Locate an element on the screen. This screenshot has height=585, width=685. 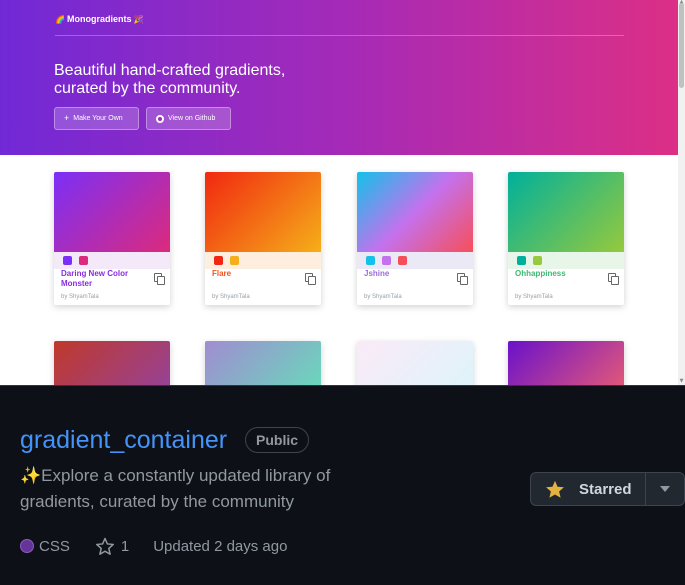
gradient-name: Ohhappiness is located at coordinates (540, 273).